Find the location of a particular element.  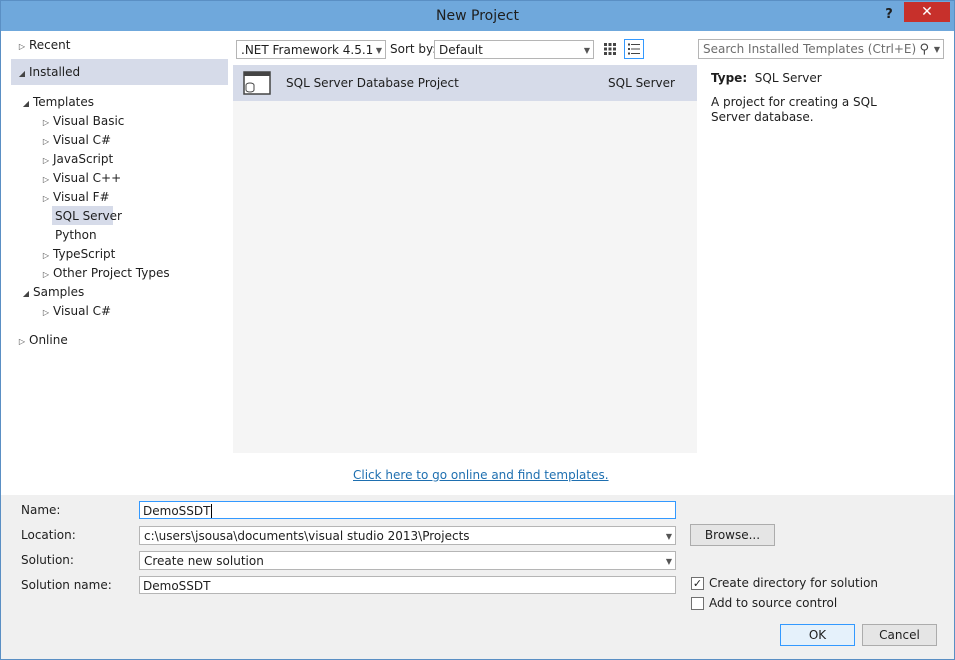

source-control-label: Add to source control is located at coordinates (773, 603).